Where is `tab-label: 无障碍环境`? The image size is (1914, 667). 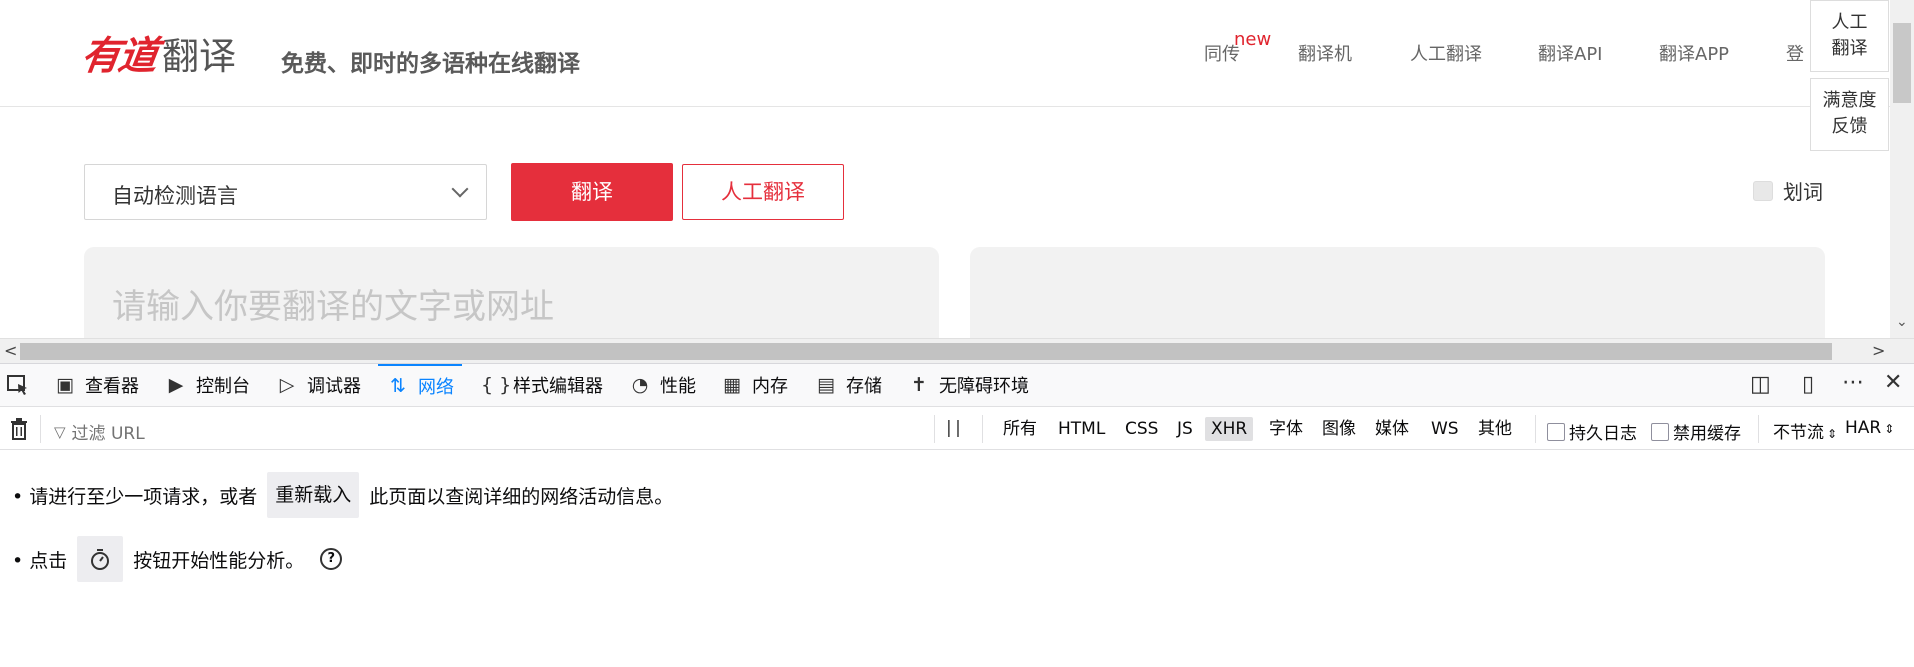
tab-label: 无障碍环境 is located at coordinates (984, 386).